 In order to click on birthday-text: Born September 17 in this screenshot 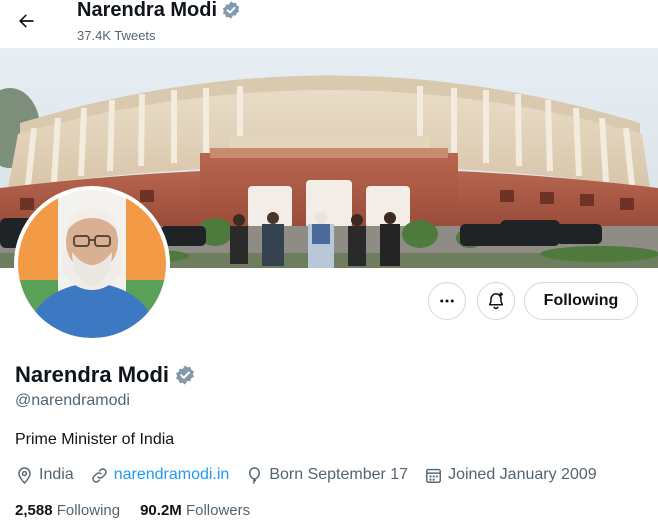, I will do `click(339, 474)`.